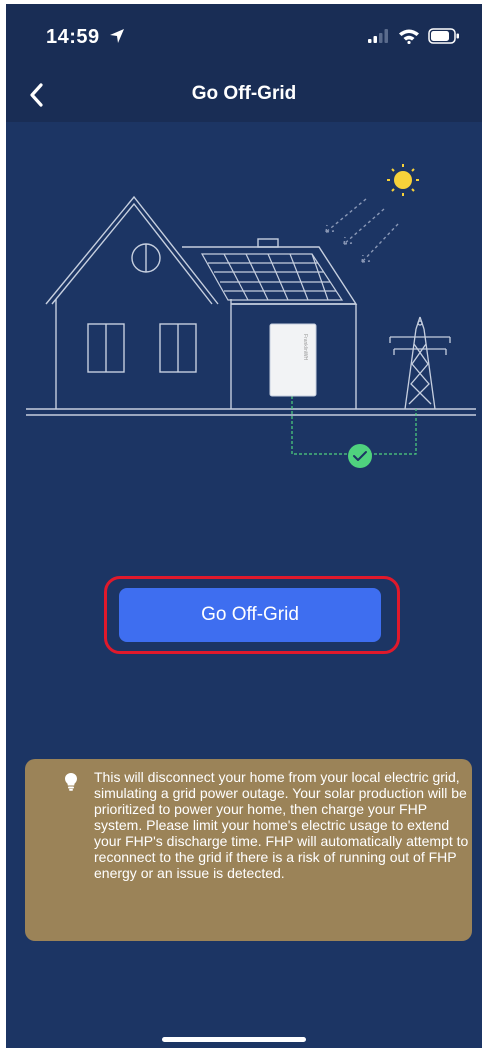 The height and width of the screenshot is (1052, 487). Describe the element at coordinates (443, 36) in the screenshot. I see `battery-icon` at that location.